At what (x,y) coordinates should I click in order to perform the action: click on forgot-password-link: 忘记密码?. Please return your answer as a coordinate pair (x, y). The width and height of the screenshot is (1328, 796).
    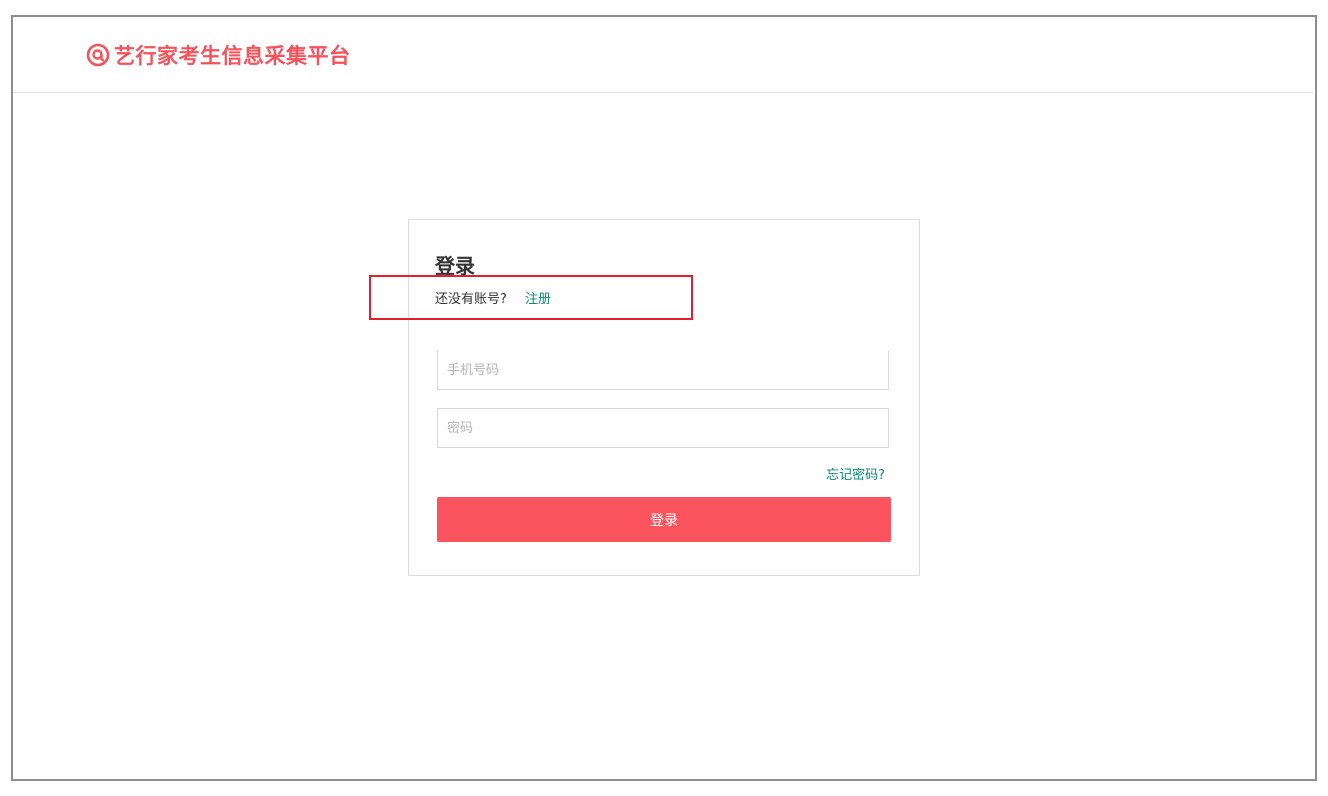
    Looking at the image, I should click on (855, 473).